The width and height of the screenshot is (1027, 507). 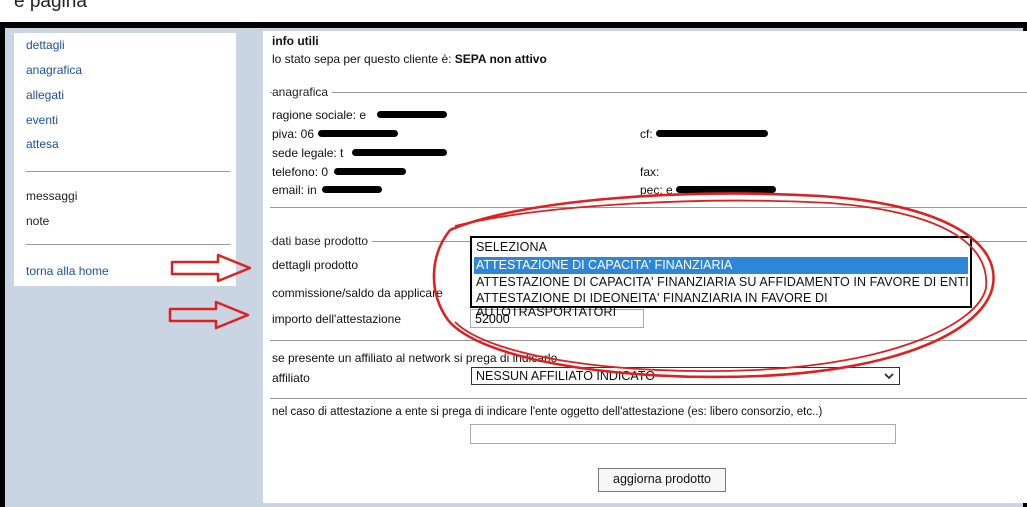 What do you see at coordinates (42, 120) in the screenshot?
I see `sidebar-item-eventi: eventi` at bounding box center [42, 120].